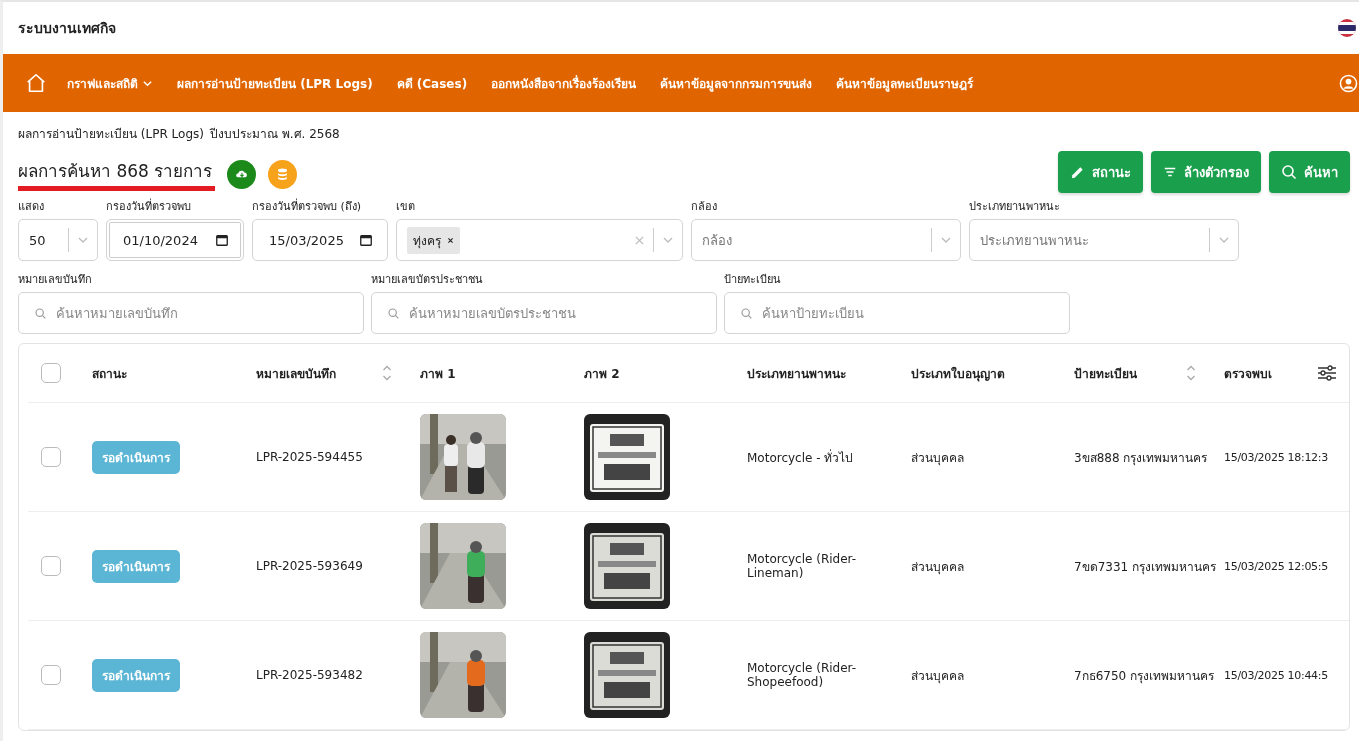 The width and height of the screenshot is (1359, 741). Describe the element at coordinates (296, 373) in the screenshot. I see `column-header: หมายเลขบันทึก` at that location.